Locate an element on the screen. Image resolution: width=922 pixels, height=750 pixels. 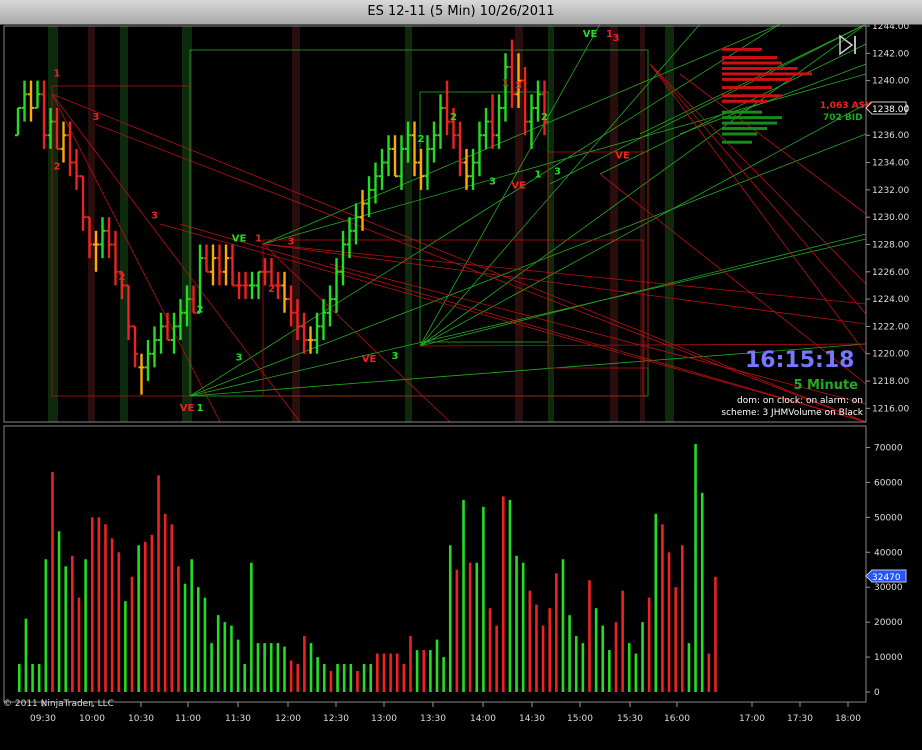
time-tick-label: 13:30 is located at coordinates (433, 719).